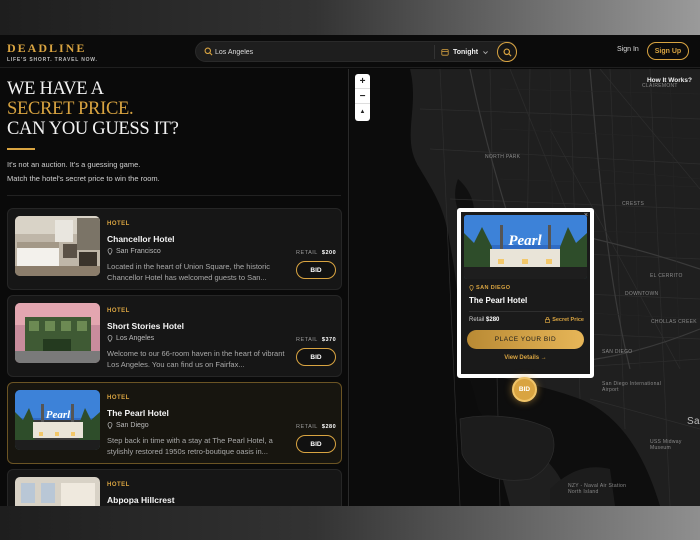 Image resolution: width=700 pixels, height=540 pixels. Describe the element at coordinates (315, 52) in the screenshot. I see `search-input` at that location.